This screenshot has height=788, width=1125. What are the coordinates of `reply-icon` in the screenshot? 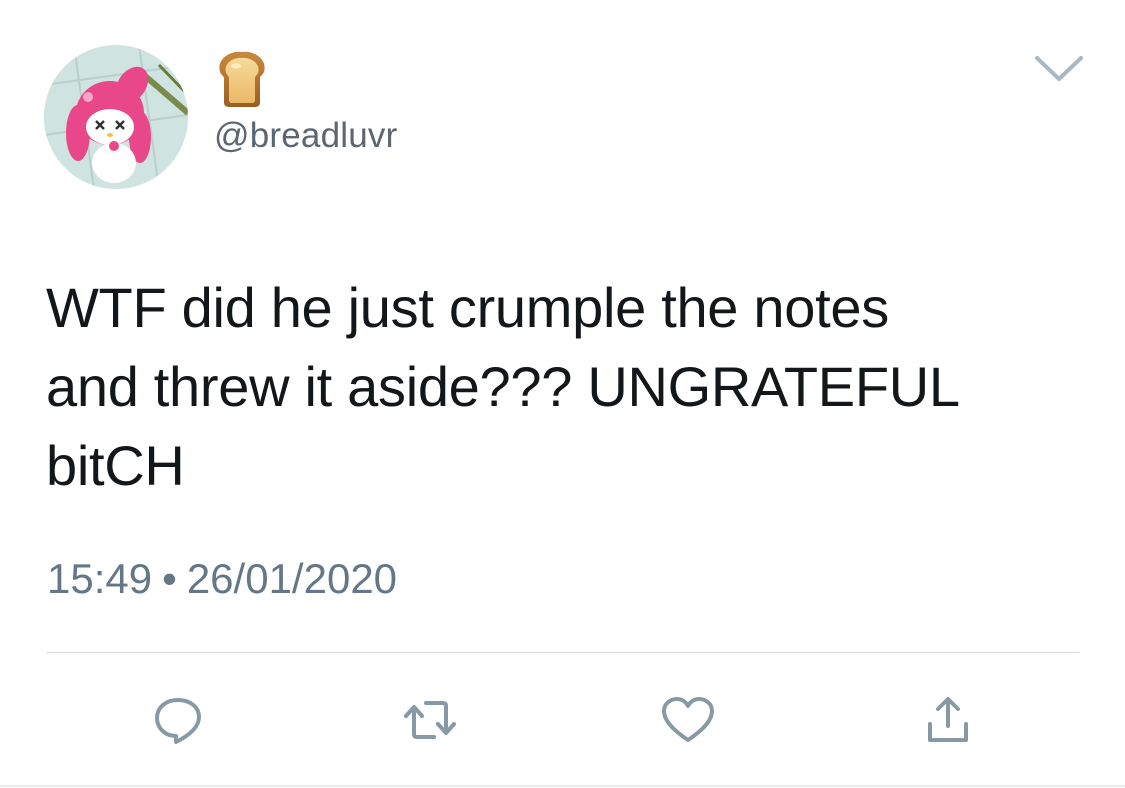 It's located at (178, 721).